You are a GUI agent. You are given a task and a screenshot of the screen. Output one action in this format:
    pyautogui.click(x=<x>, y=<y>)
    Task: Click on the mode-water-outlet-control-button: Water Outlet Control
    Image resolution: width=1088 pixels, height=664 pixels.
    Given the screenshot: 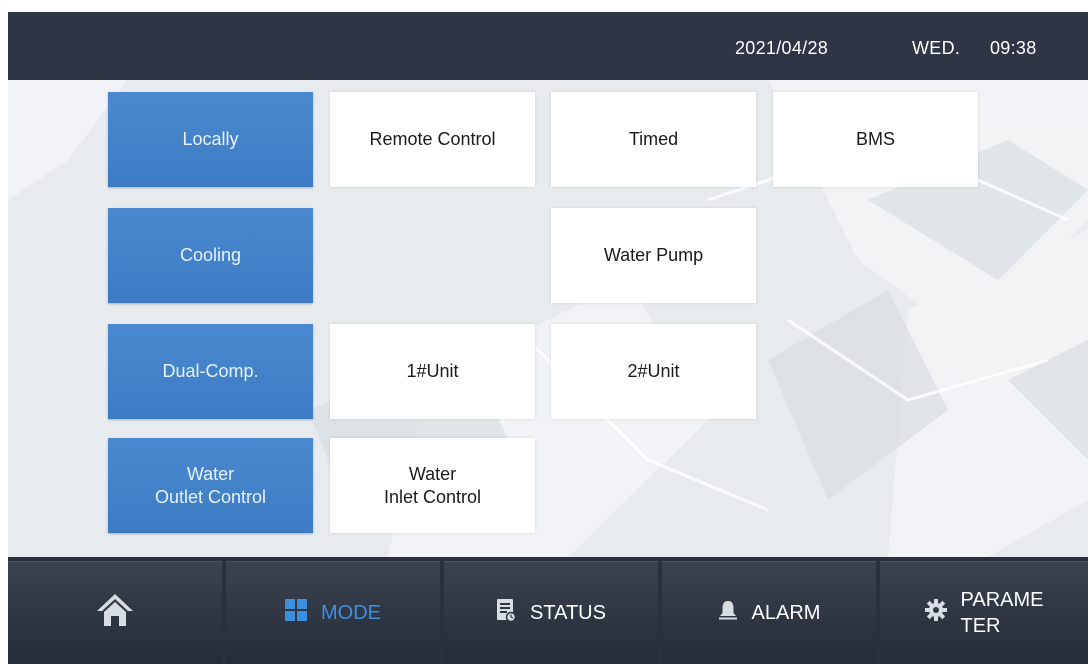 What is the action you would take?
    pyautogui.click(x=210, y=485)
    